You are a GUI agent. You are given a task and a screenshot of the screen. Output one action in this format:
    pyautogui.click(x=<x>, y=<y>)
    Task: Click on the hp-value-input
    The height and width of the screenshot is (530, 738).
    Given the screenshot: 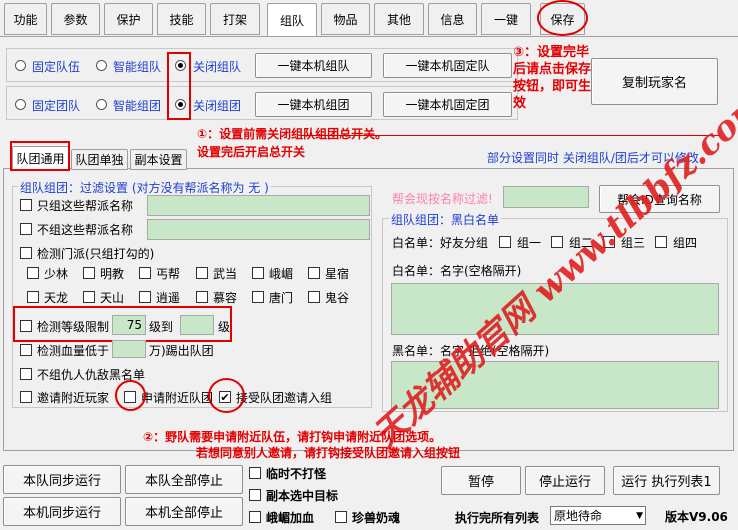 What is the action you would take?
    pyautogui.click(x=129, y=349)
    